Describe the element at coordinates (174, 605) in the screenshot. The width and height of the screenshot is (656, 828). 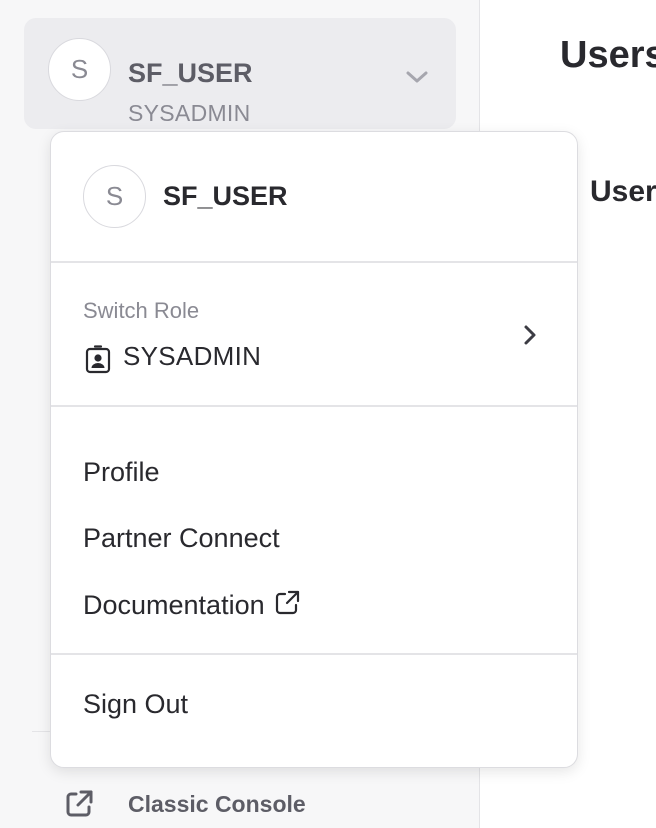
I see `documentation-label: Documentation` at that location.